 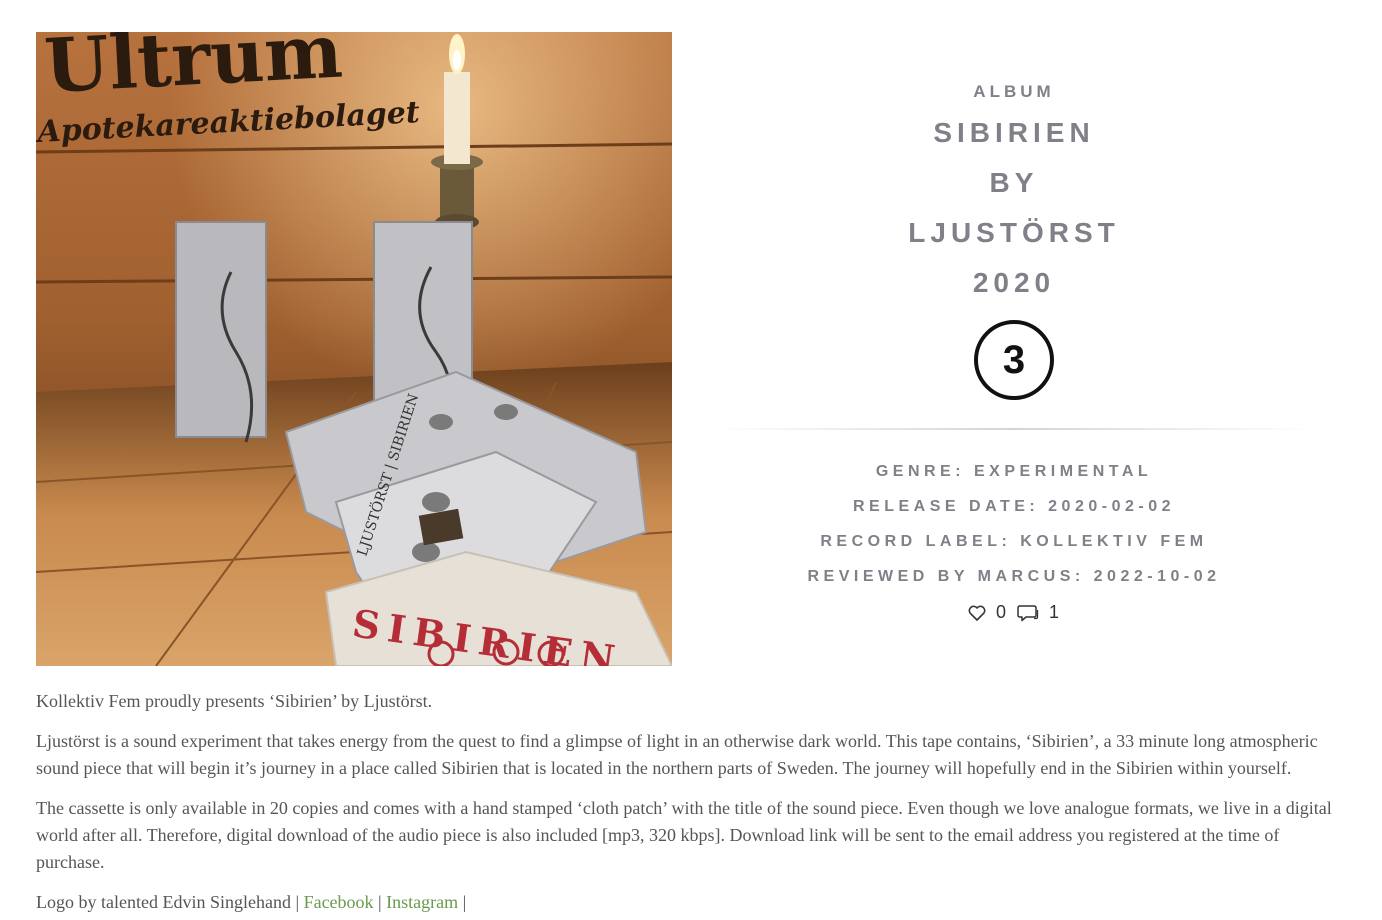 I want to click on album-kind-label: ALBUM, so click(x=1014, y=91).